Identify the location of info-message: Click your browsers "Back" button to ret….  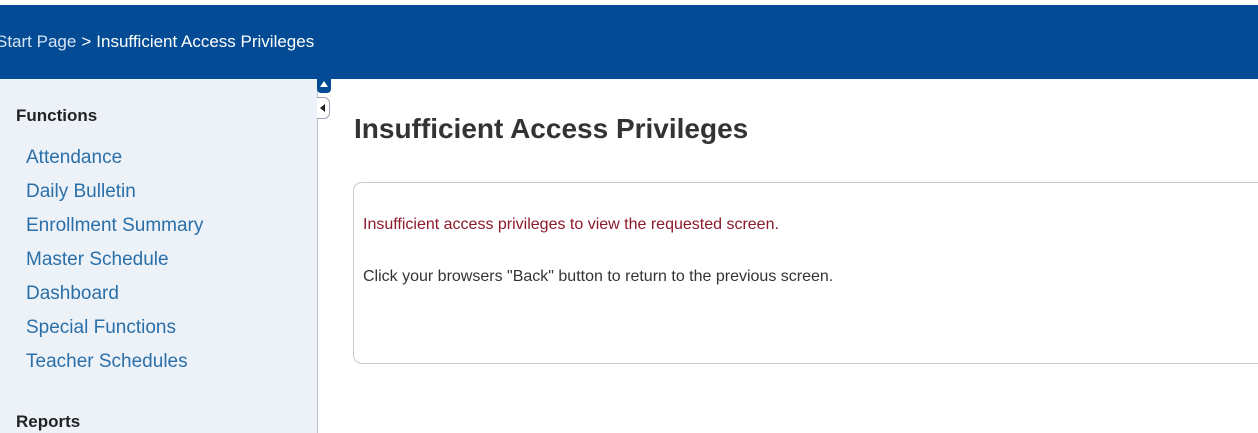
(598, 276).